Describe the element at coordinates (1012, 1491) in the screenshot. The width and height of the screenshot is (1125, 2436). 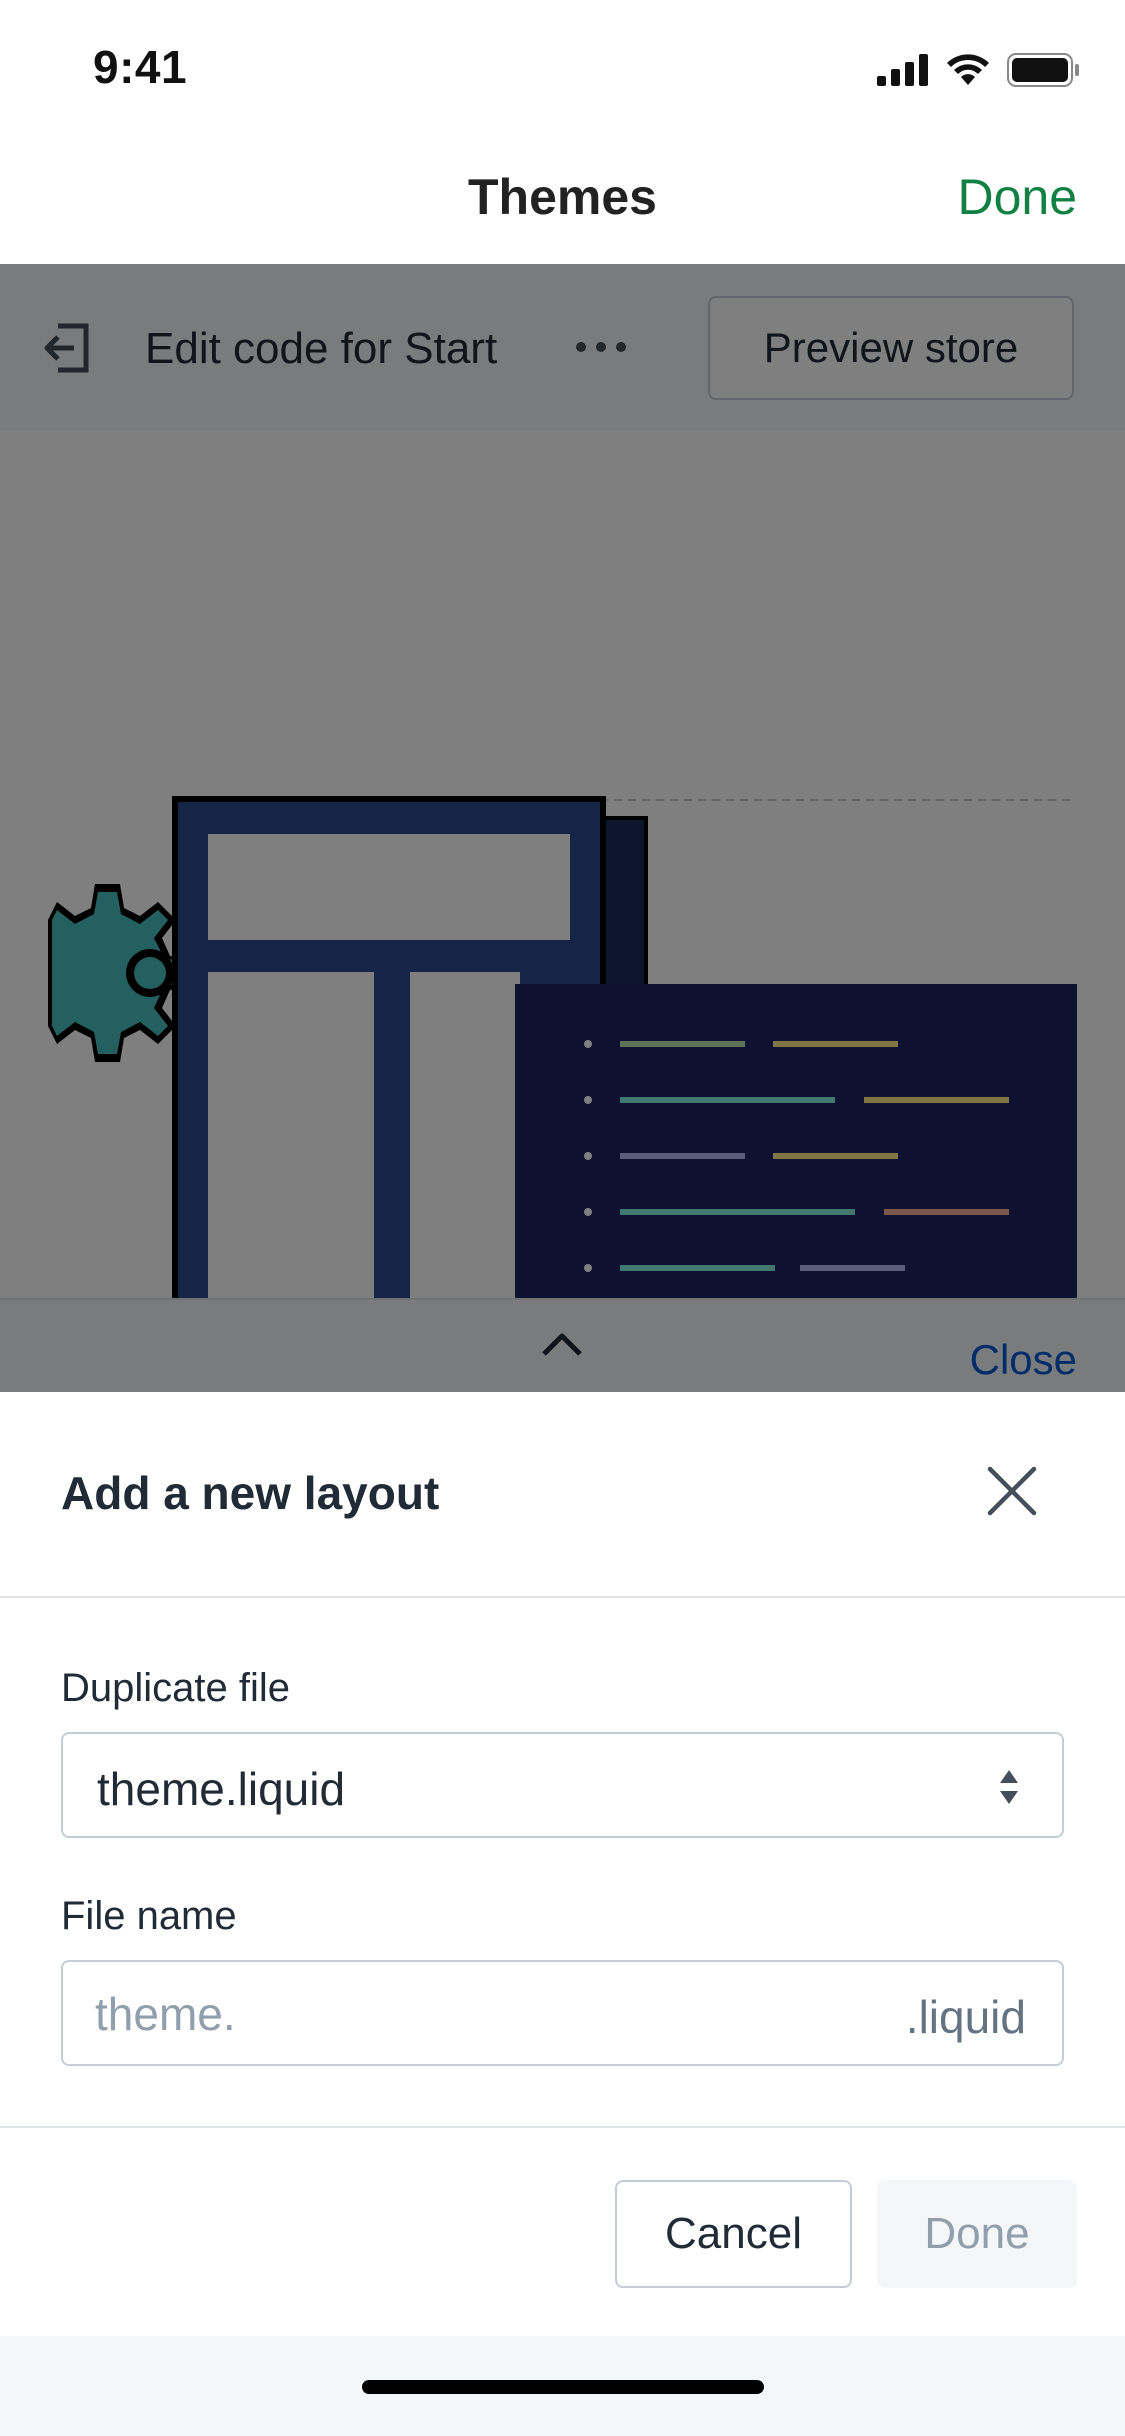
I see `close-icon` at that location.